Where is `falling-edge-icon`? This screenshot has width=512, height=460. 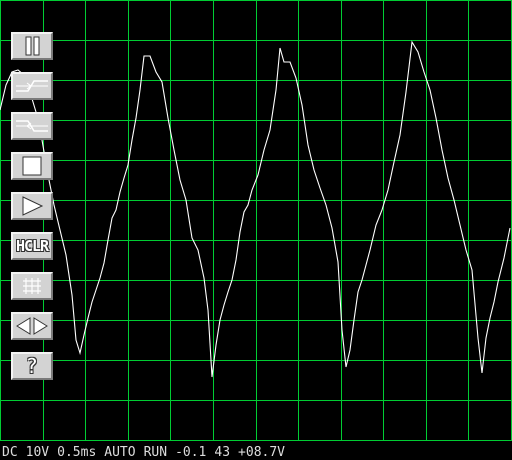
falling-edge-icon is located at coordinates (32, 126).